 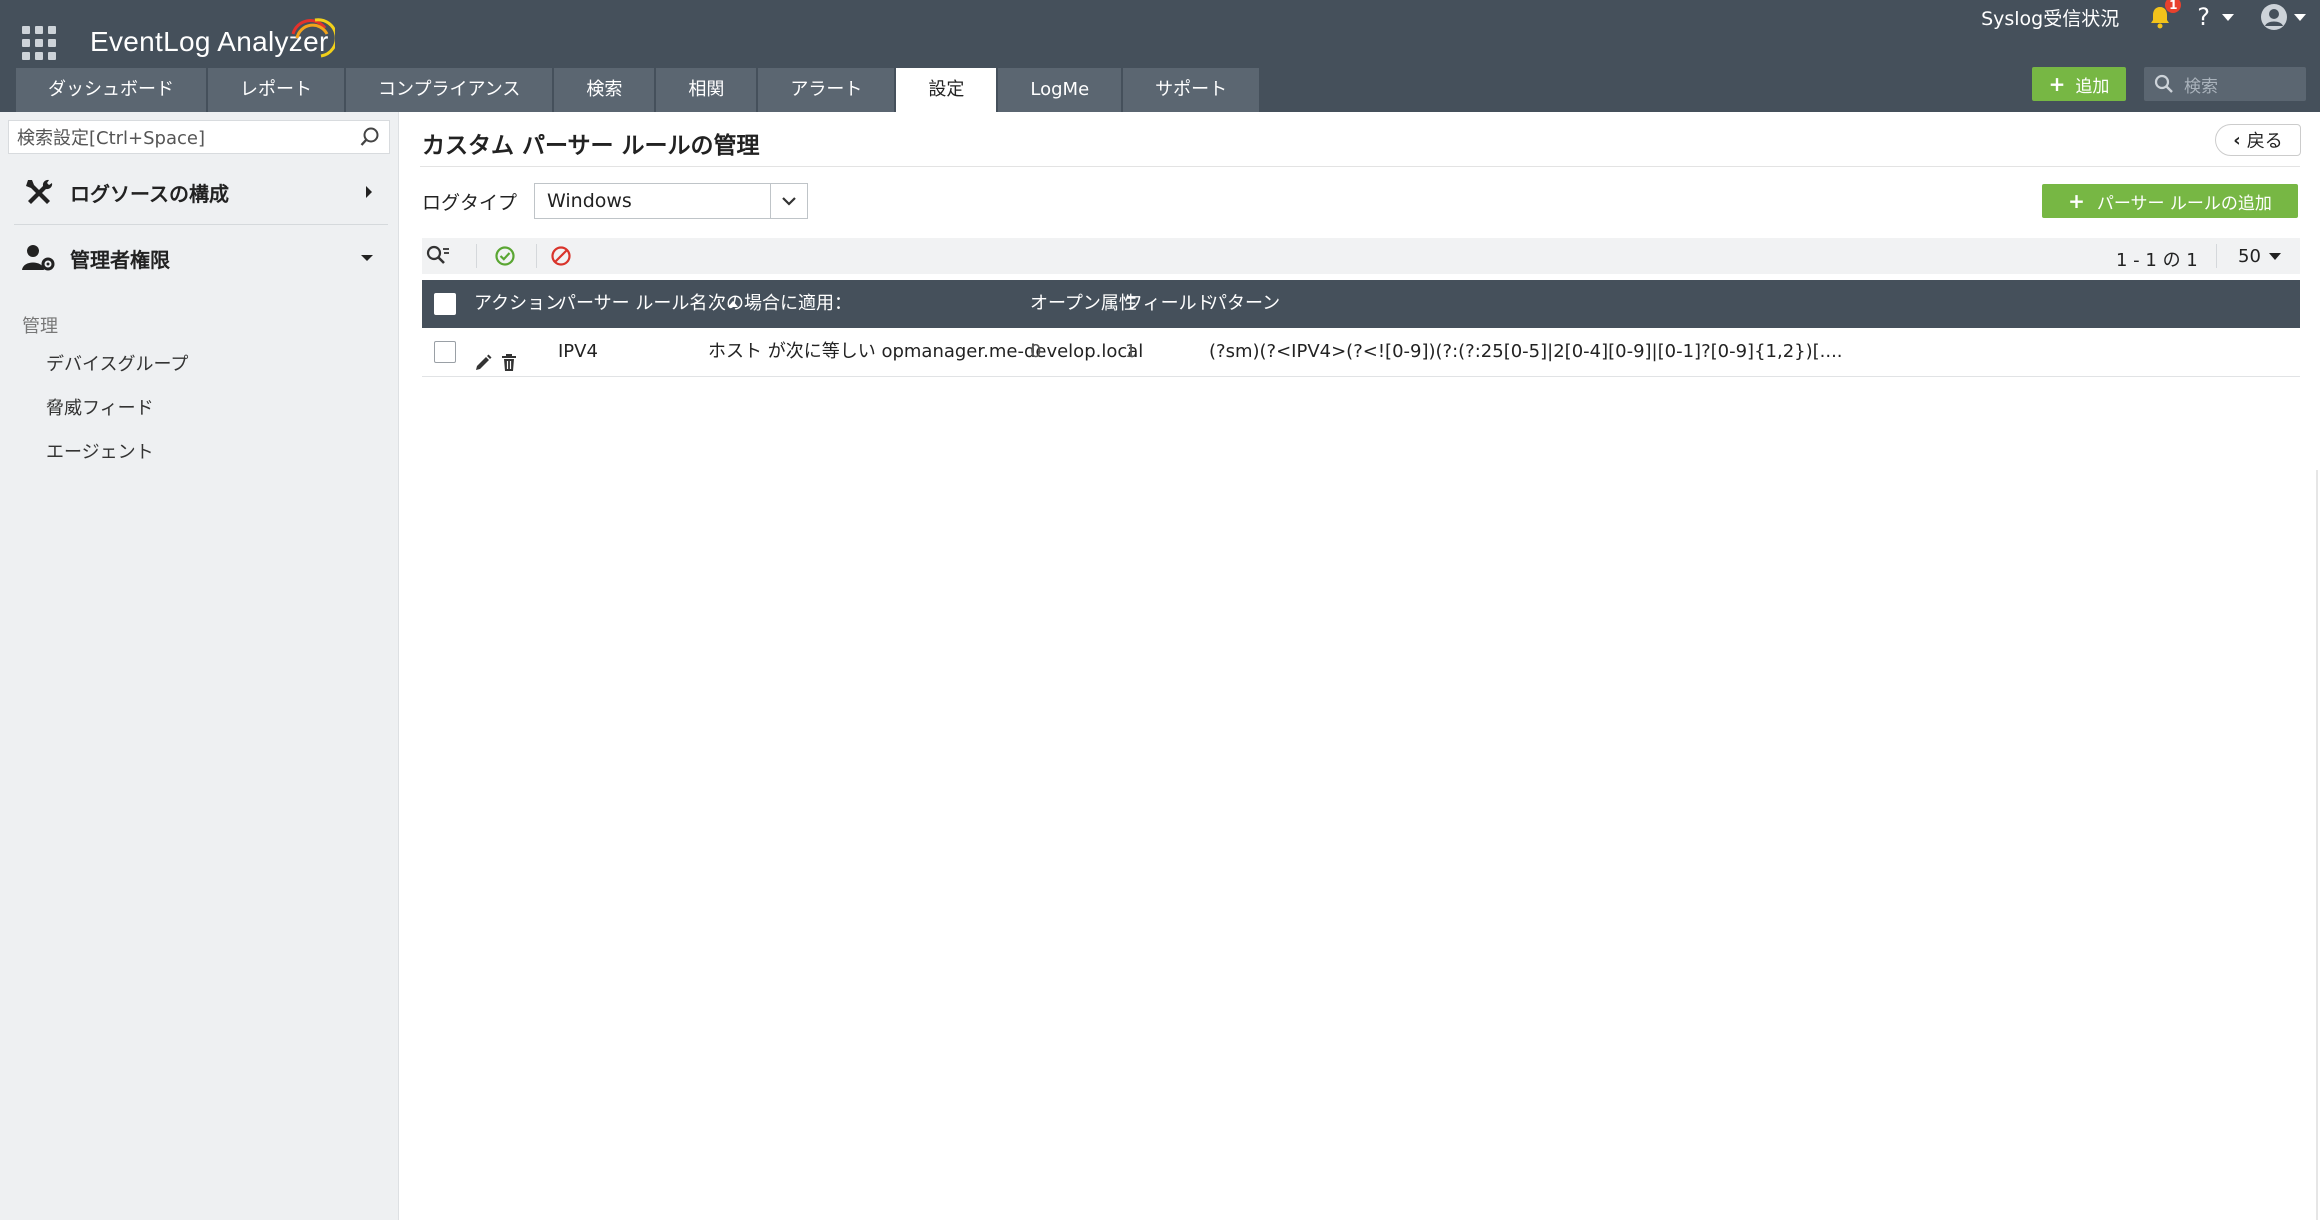 I want to click on user-gear-icon, so click(x=39, y=258).